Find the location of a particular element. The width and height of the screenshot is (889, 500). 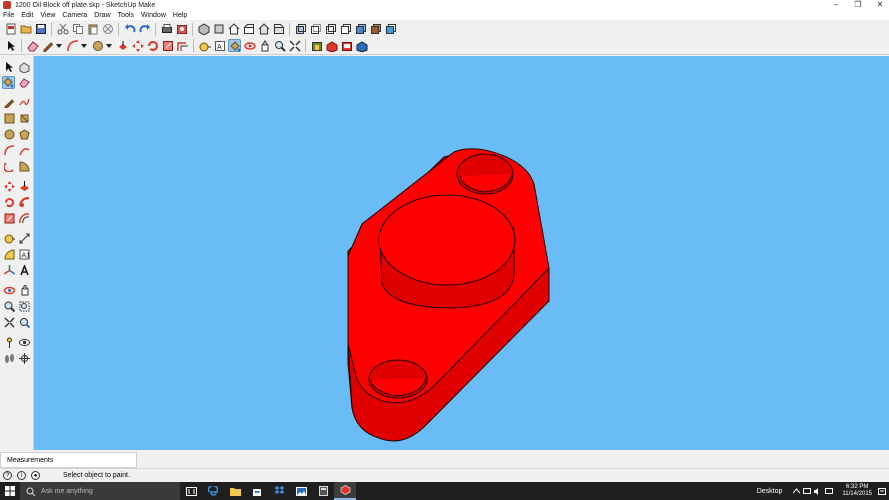

menu-window: Window is located at coordinates (153, 15).